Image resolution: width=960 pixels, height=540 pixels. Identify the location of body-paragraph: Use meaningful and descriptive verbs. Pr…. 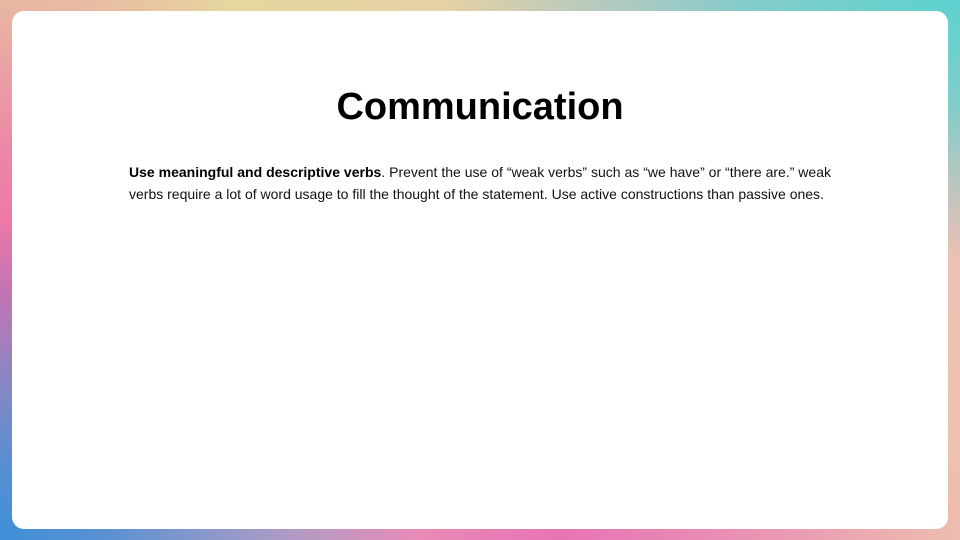
(480, 183).